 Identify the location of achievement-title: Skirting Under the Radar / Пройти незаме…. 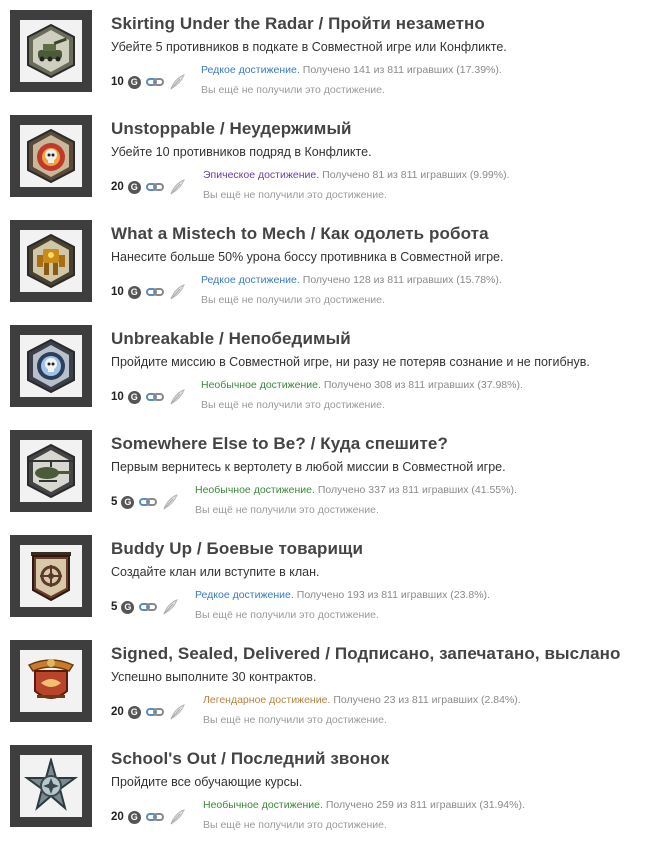
(298, 23).